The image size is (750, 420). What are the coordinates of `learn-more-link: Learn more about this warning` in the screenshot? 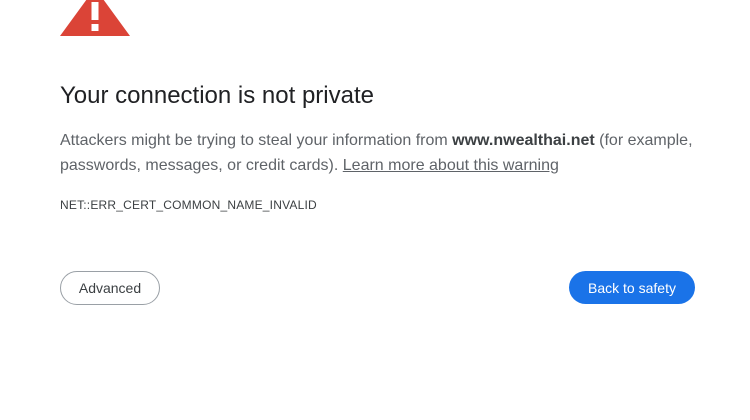 It's located at (451, 165).